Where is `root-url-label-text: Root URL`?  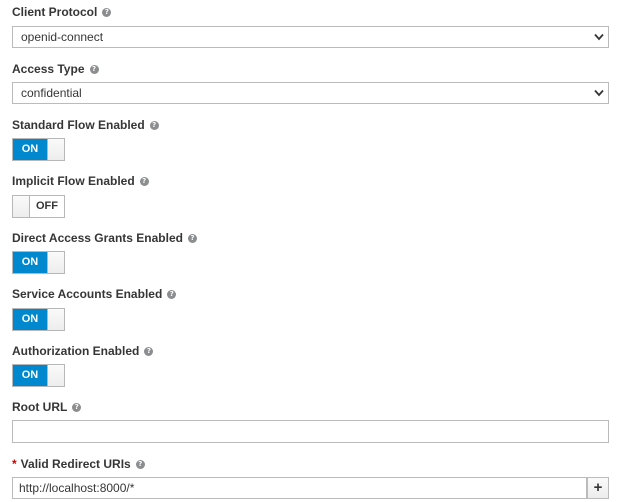 root-url-label-text: Root URL is located at coordinates (40, 407).